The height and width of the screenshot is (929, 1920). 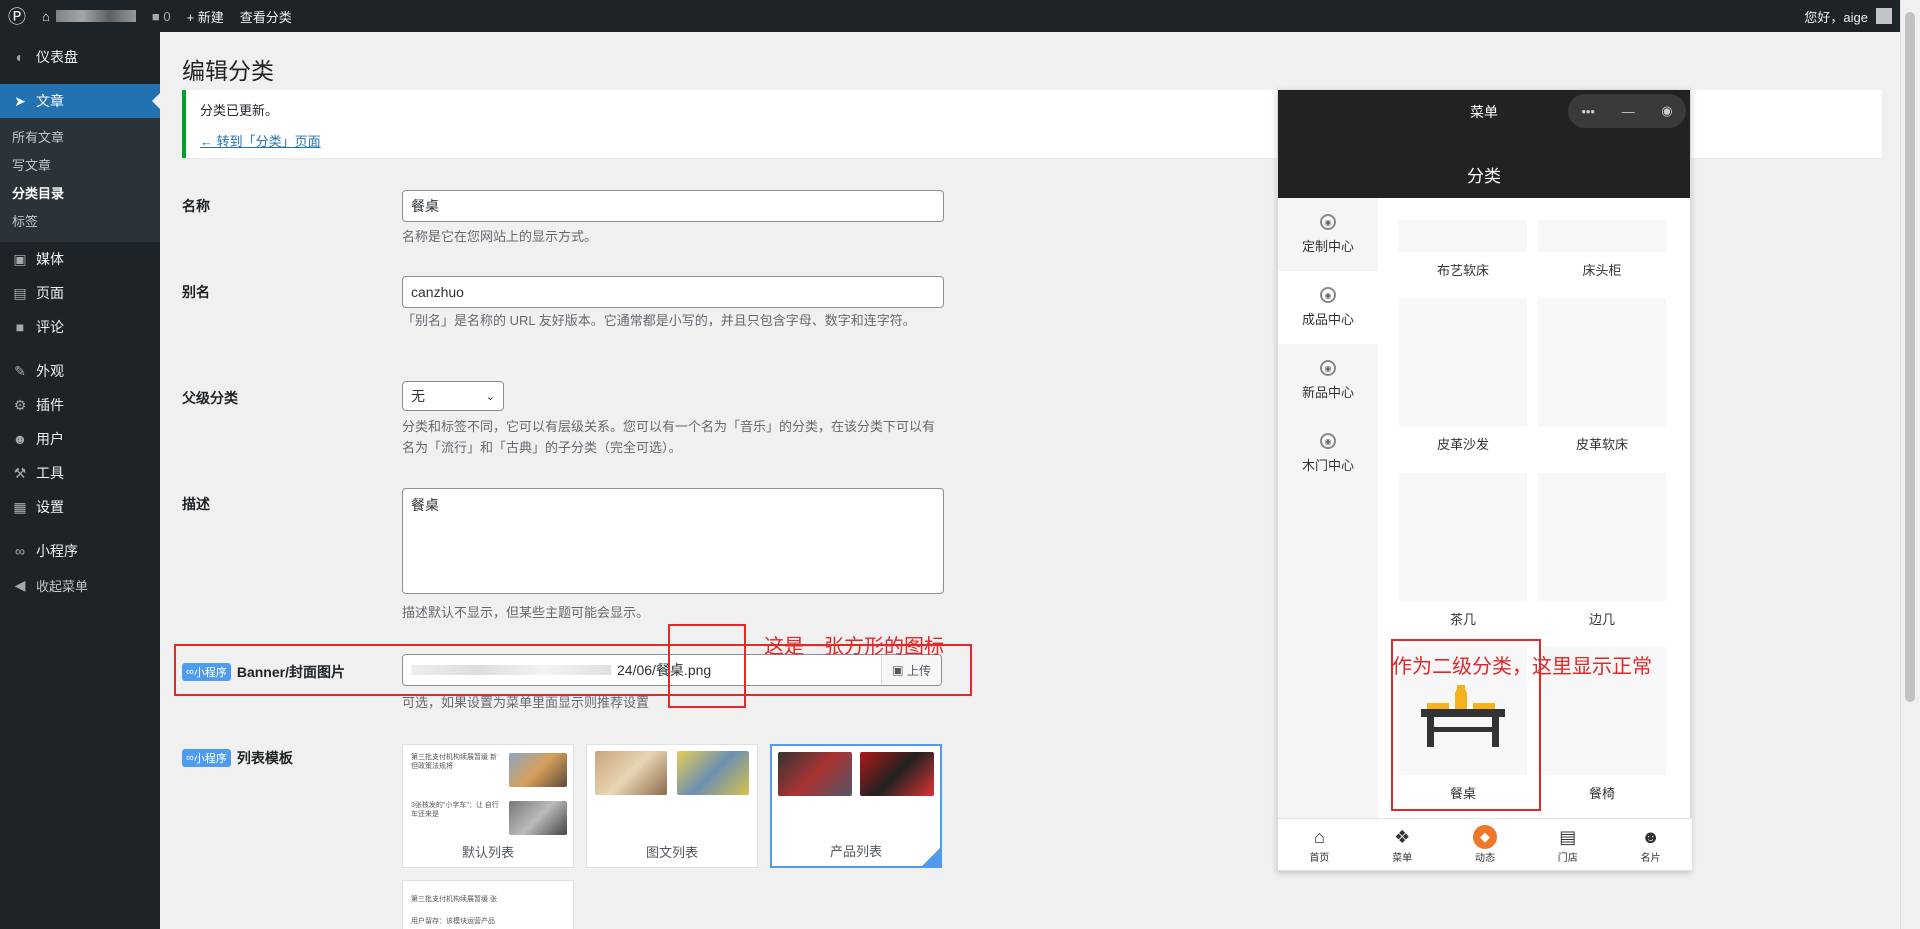 I want to click on tab-menu: ❖ 菜单, so click(x=1402, y=844).